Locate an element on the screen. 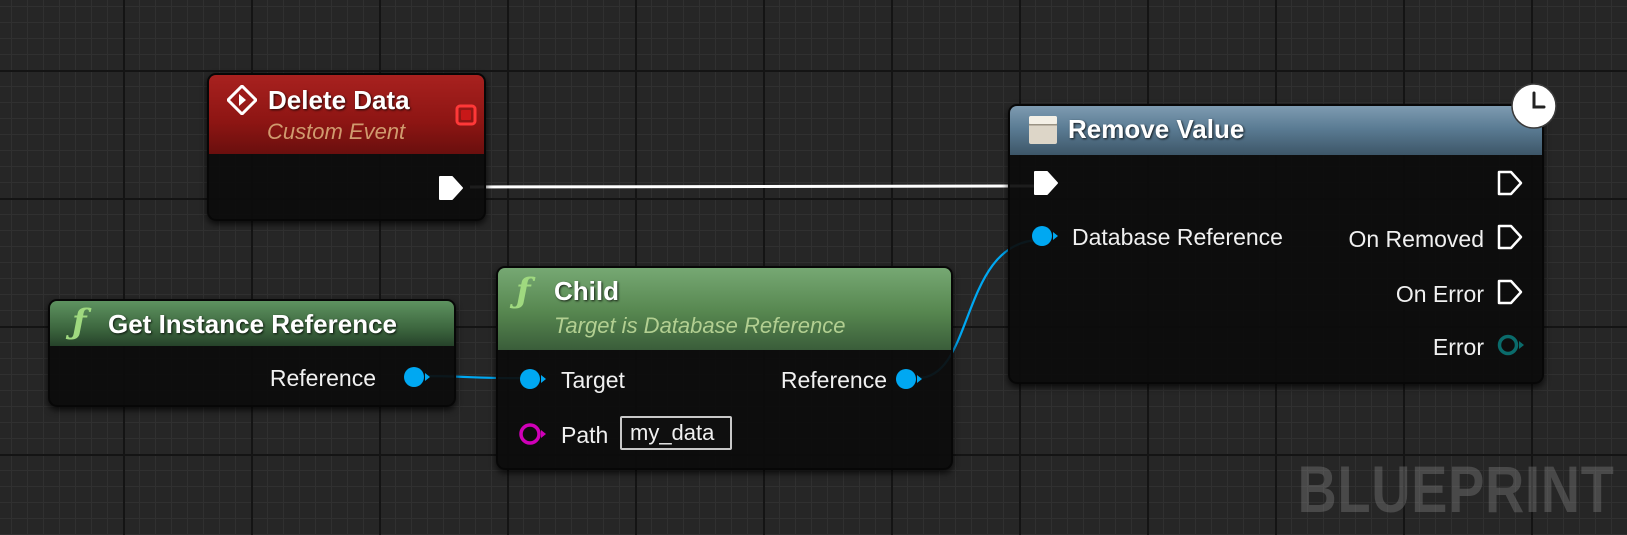 The width and height of the screenshot is (1627, 535). node-title: Remove Value is located at coordinates (1156, 129).